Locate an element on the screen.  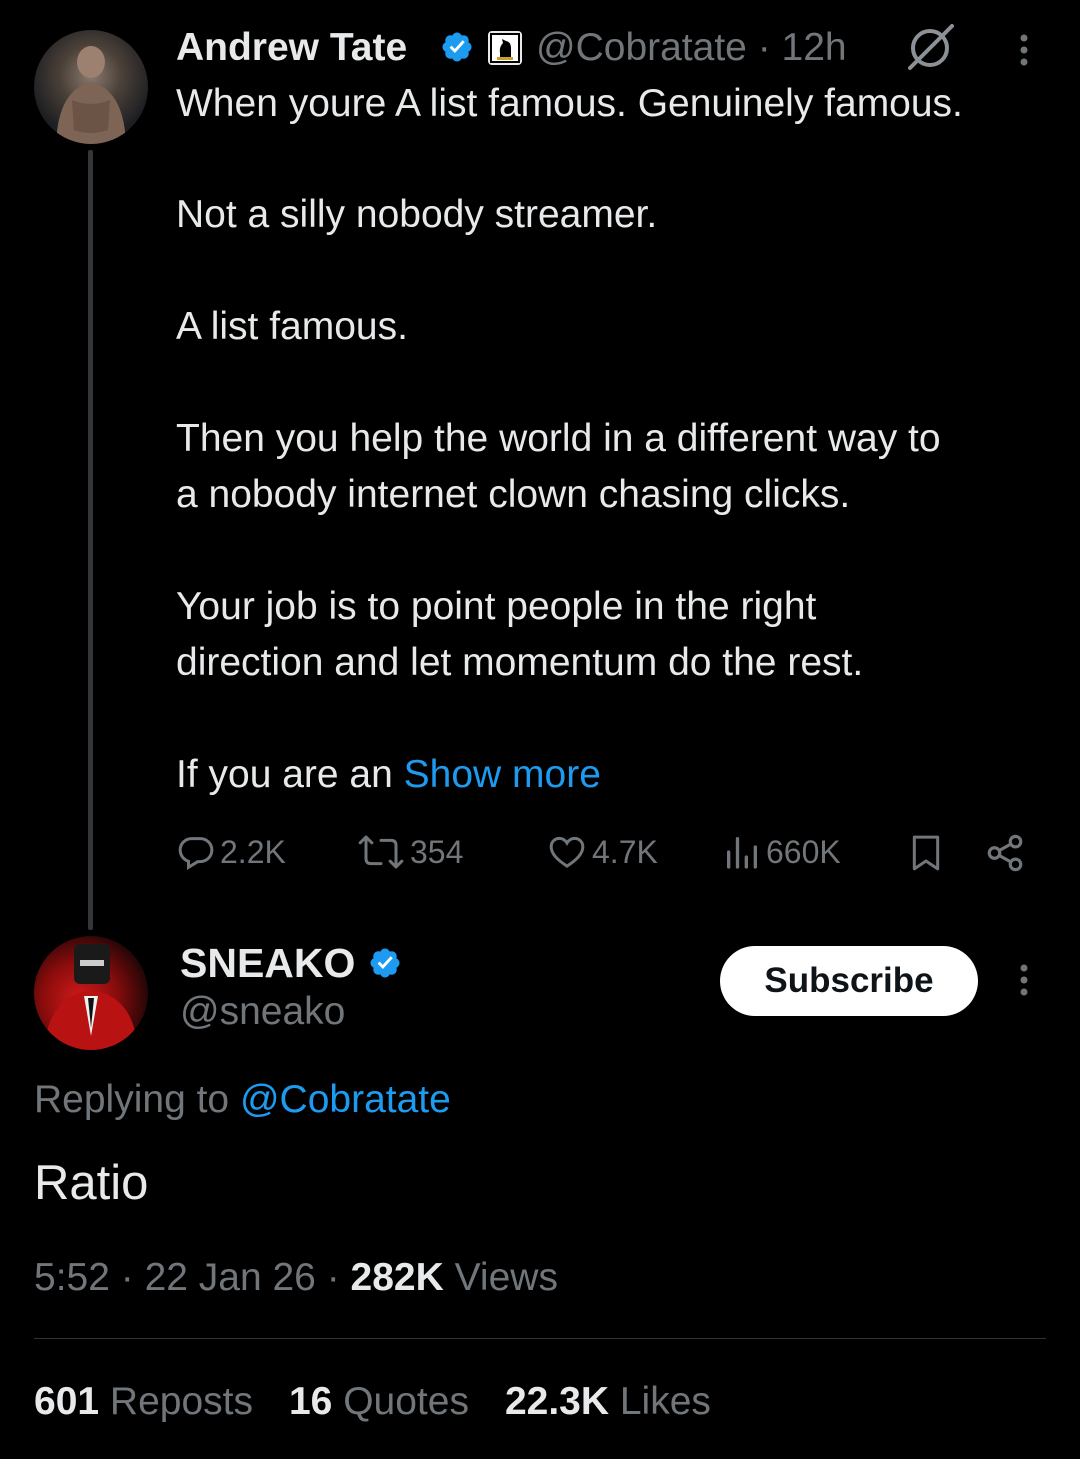
quotes-stat: 16 Quotes is located at coordinates (379, 1402).